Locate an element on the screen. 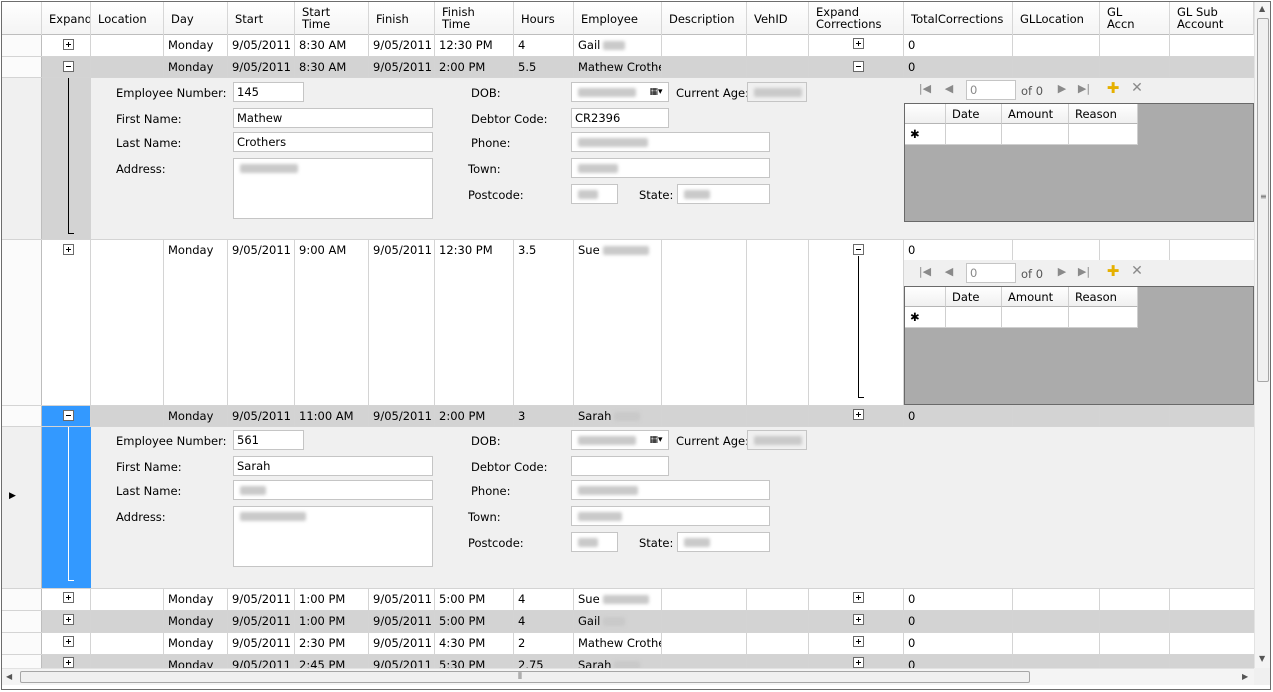  debtor-code-field: CR2396 is located at coordinates (620, 118).